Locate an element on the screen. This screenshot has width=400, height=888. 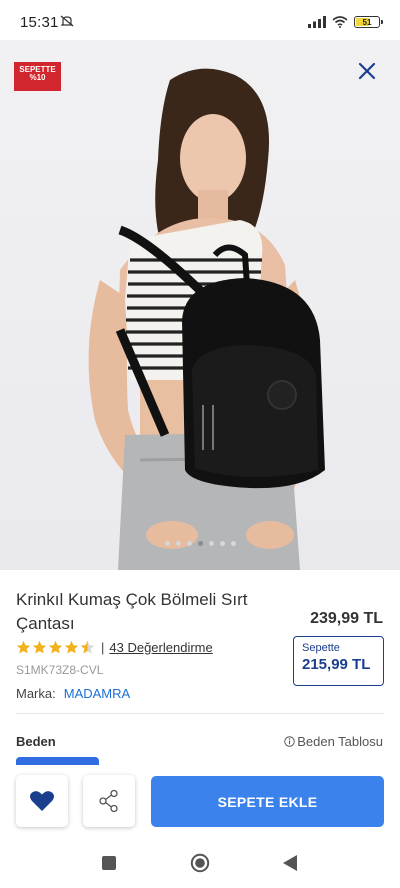
status-icons: 51 is located at coordinates (345, 22).